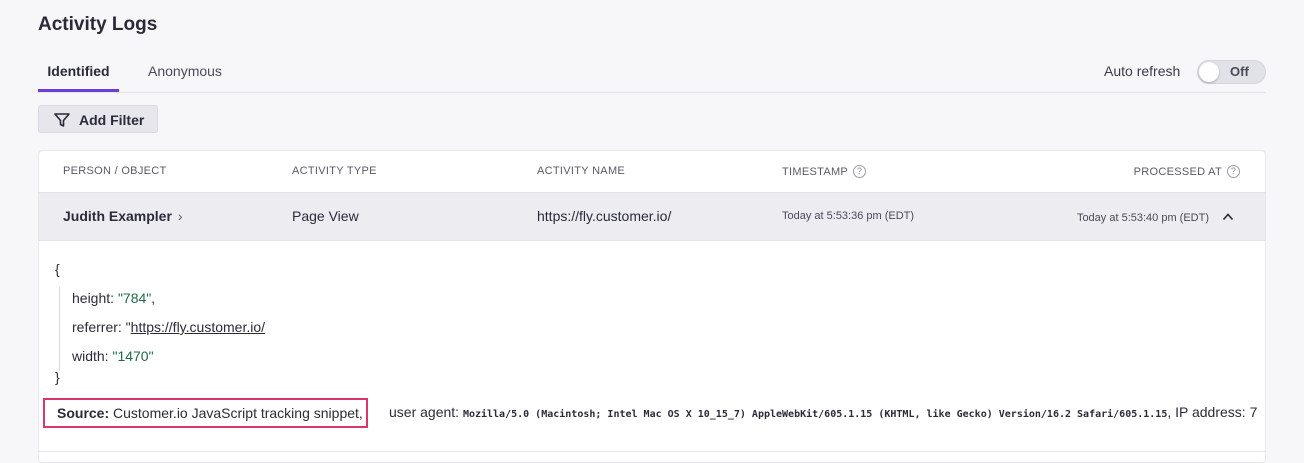 The width and height of the screenshot is (1304, 463). I want to click on header-timestamp: TIMESTAMP ?, so click(824, 171).